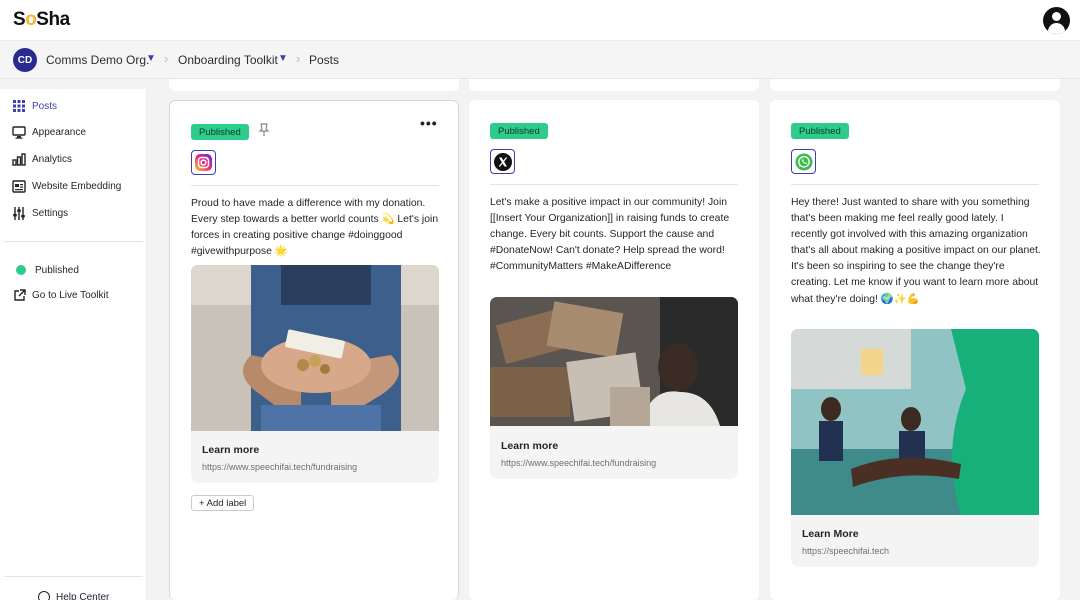 This screenshot has height=600, width=1080. Describe the element at coordinates (19, 295) in the screenshot. I see `external-link-icon` at that location.